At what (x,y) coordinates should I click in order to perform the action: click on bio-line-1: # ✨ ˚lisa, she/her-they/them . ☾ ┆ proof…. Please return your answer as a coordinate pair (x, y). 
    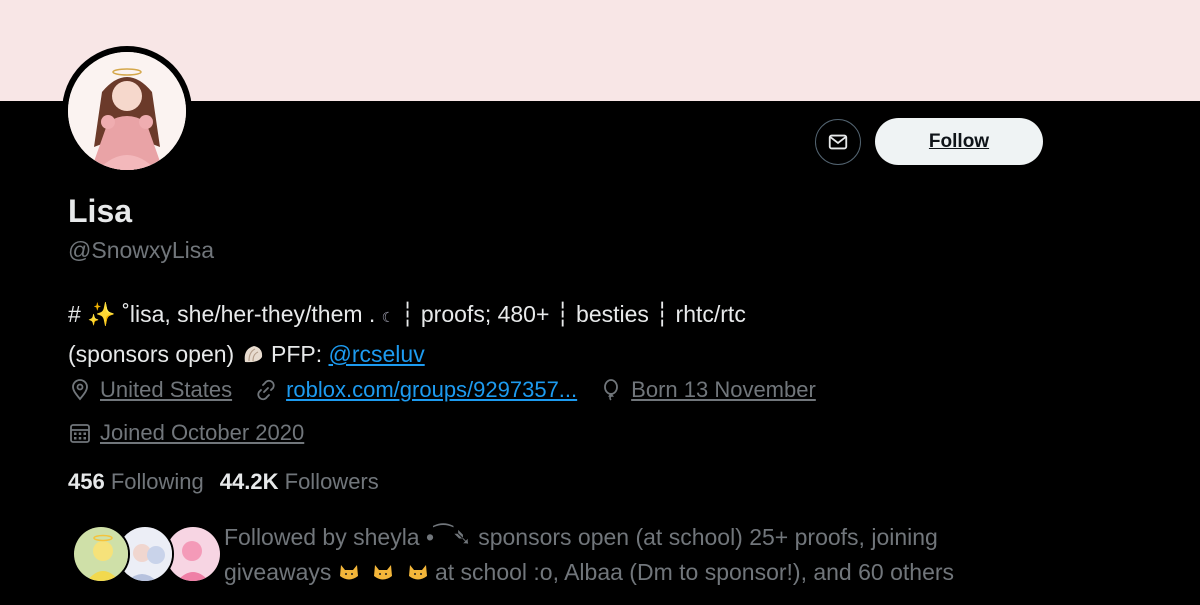
    Looking at the image, I should click on (518, 316).